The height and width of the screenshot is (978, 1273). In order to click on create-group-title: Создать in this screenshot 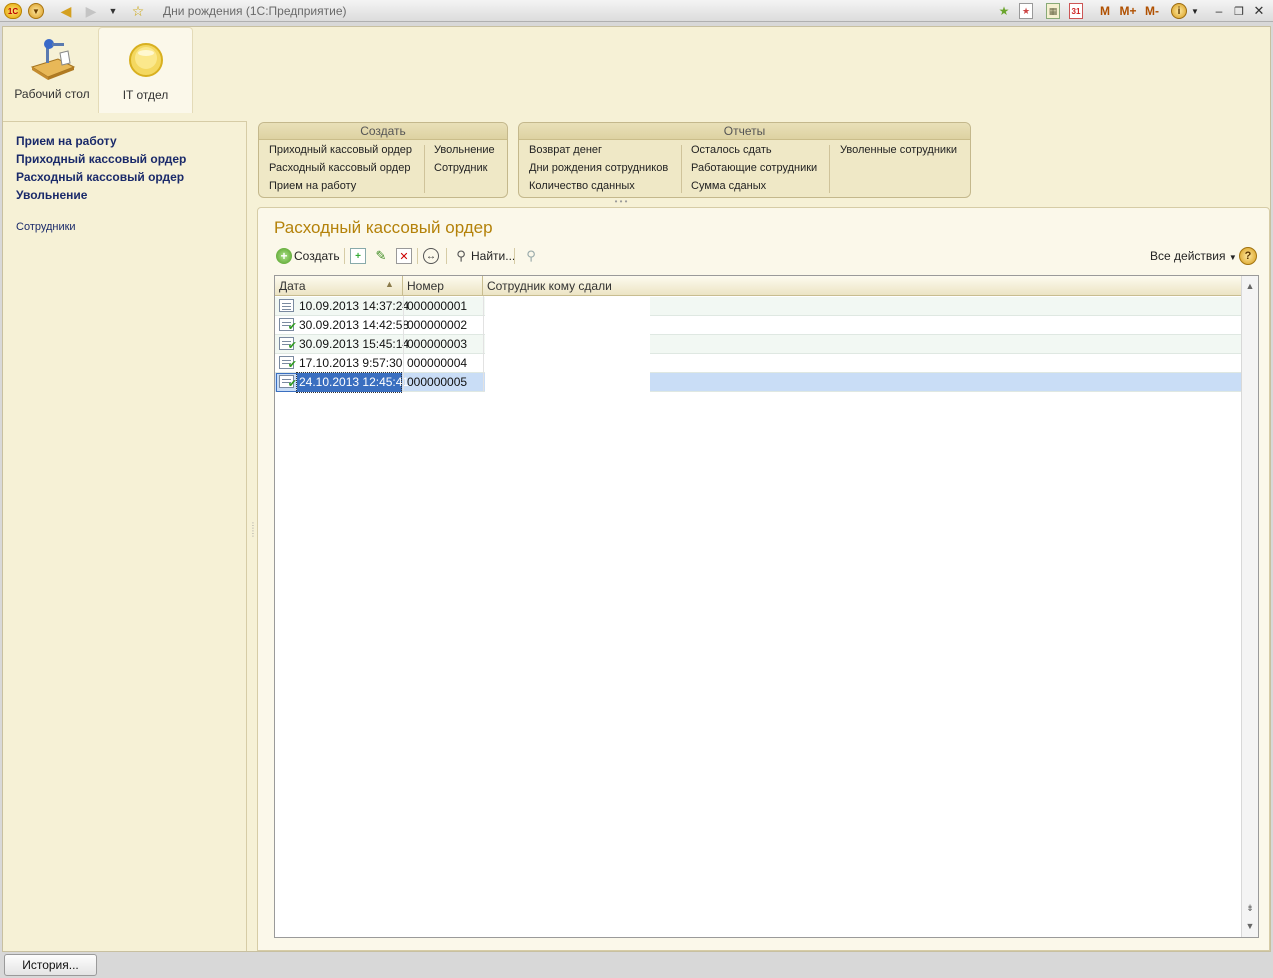, I will do `click(383, 131)`.